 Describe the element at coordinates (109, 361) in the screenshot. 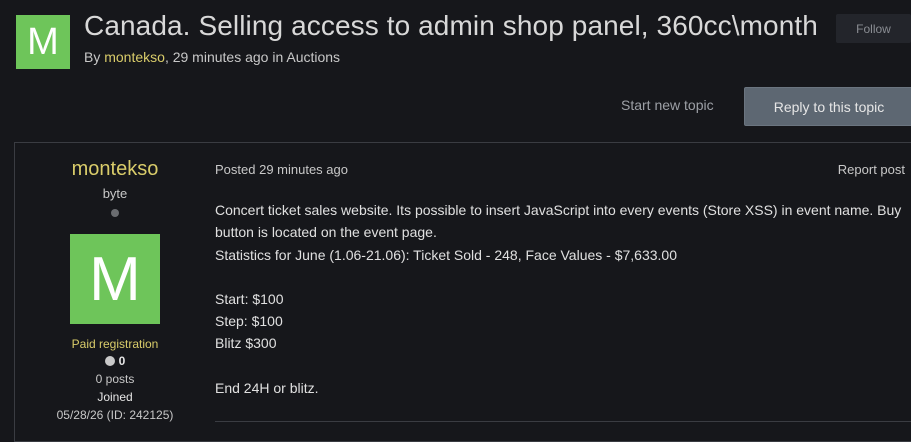

I see `reputation-icon` at that location.